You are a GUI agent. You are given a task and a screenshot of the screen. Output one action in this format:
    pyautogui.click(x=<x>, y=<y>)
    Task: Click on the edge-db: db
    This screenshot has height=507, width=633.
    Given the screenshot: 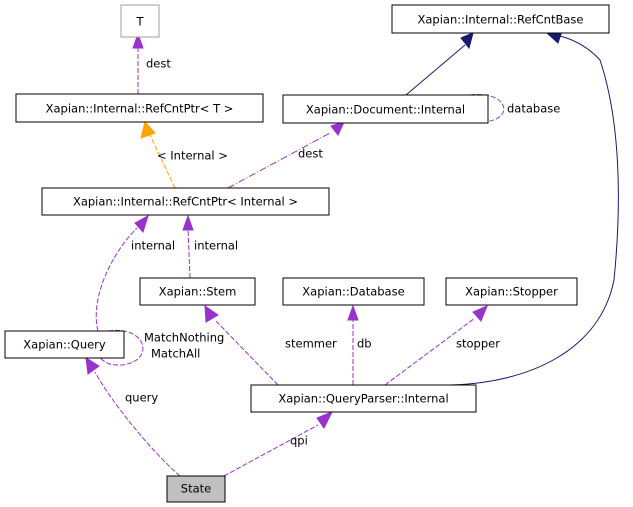 What is the action you would take?
    pyautogui.click(x=359, y=344)
    